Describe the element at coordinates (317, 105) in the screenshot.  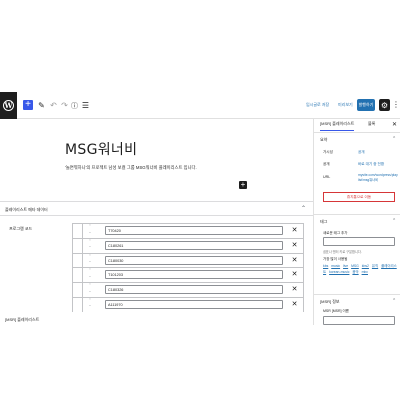
I see `save-draft-button: 임시글로 저장` at that location.